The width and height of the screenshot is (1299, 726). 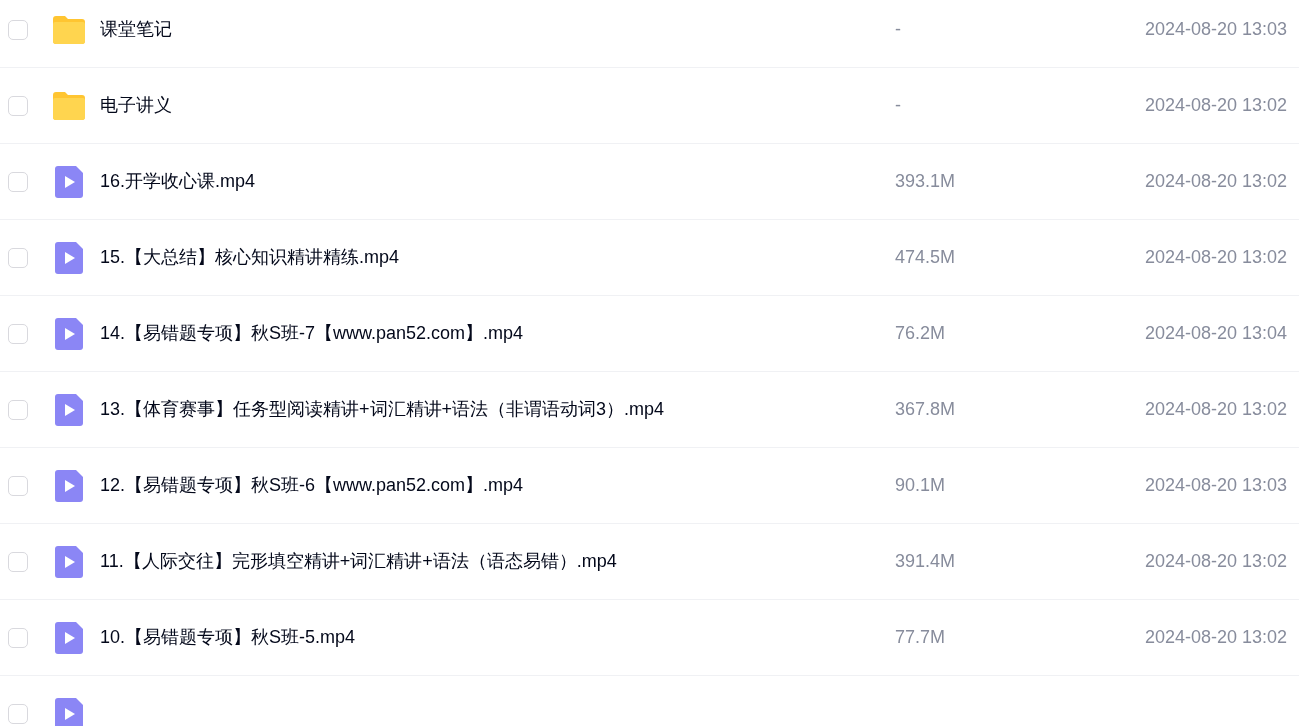 What do you see at coordinates (250, 257) in the screenshot?
I see `file-name: 15.【大总结】核心知识精讲精练.mp4` at bounding box center [250, 257].